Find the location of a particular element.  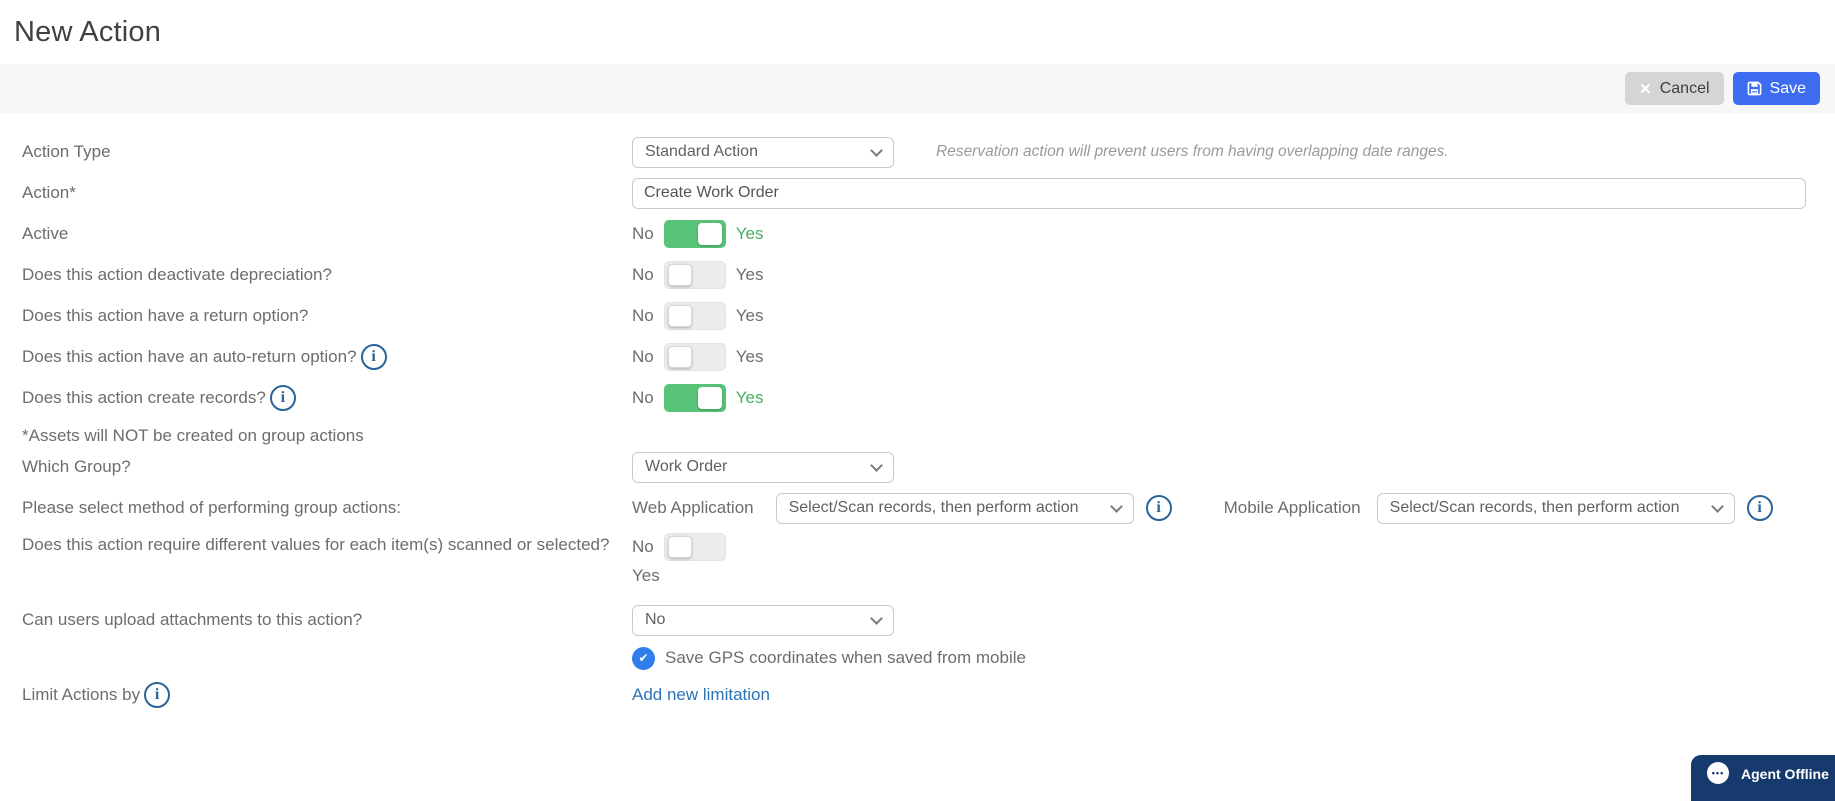

save-button: Save is located at coordinates (1776, 88).